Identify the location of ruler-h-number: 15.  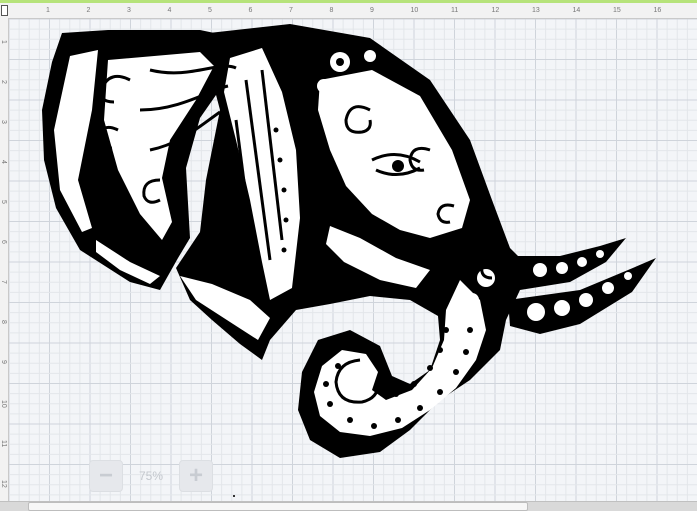
(617, 10).